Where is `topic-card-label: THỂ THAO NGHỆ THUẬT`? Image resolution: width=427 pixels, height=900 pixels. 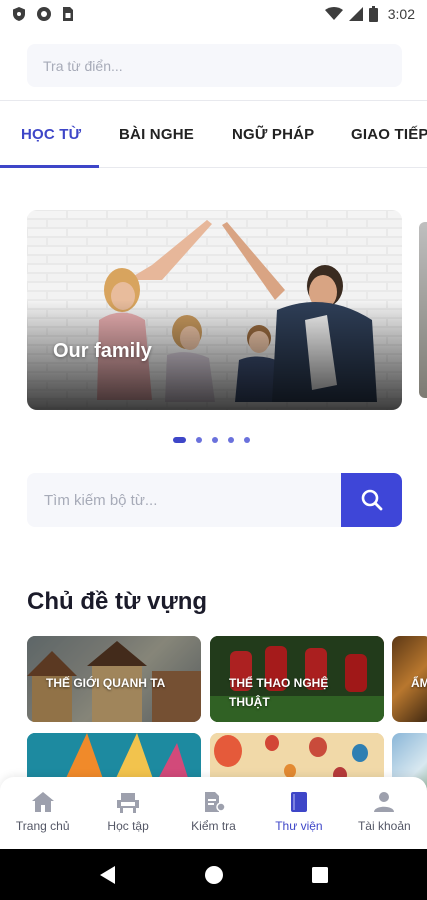
topic-card-label: THỂ THAO NGHỆ THUẬT is located at coordinates (279, 692).